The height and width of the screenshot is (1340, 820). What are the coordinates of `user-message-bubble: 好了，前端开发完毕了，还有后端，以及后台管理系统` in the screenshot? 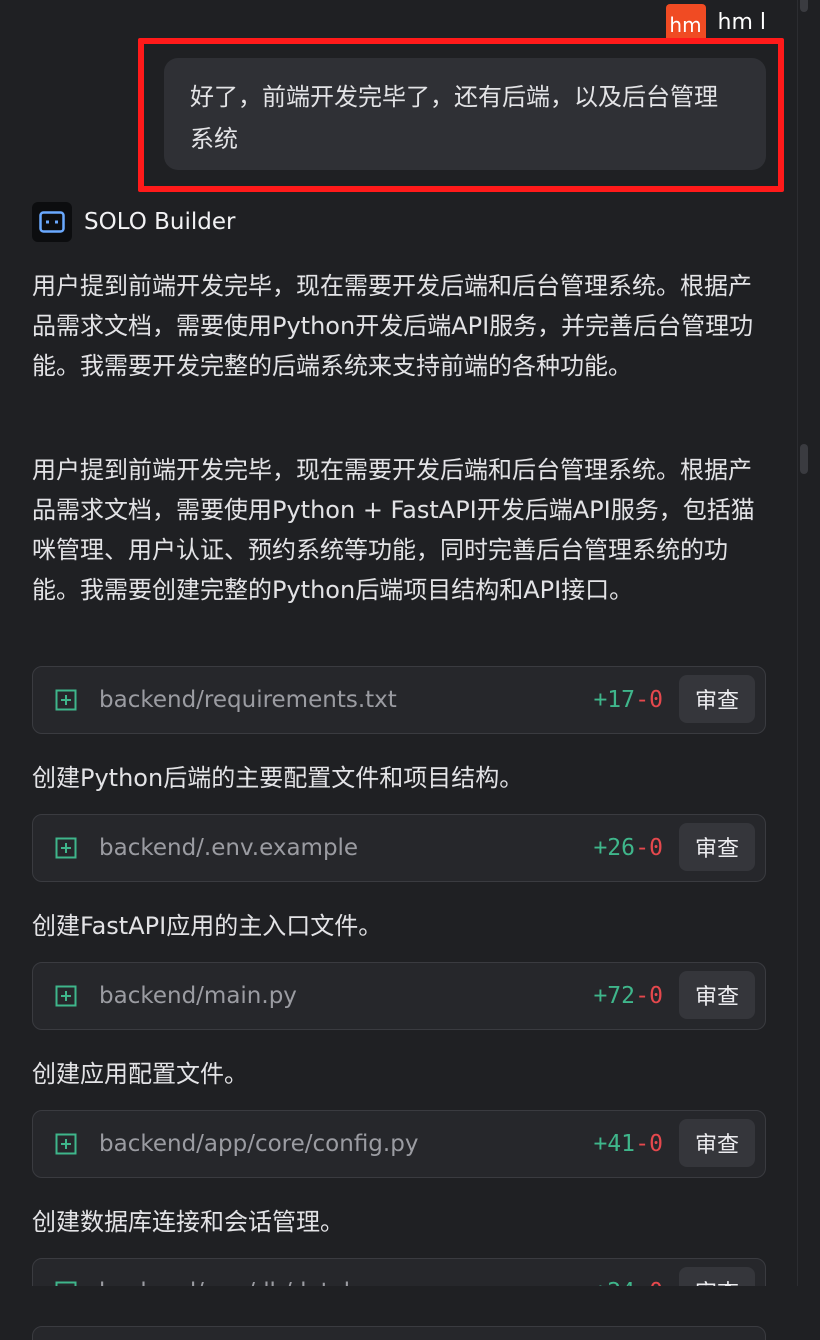 It's located at (465, 114).